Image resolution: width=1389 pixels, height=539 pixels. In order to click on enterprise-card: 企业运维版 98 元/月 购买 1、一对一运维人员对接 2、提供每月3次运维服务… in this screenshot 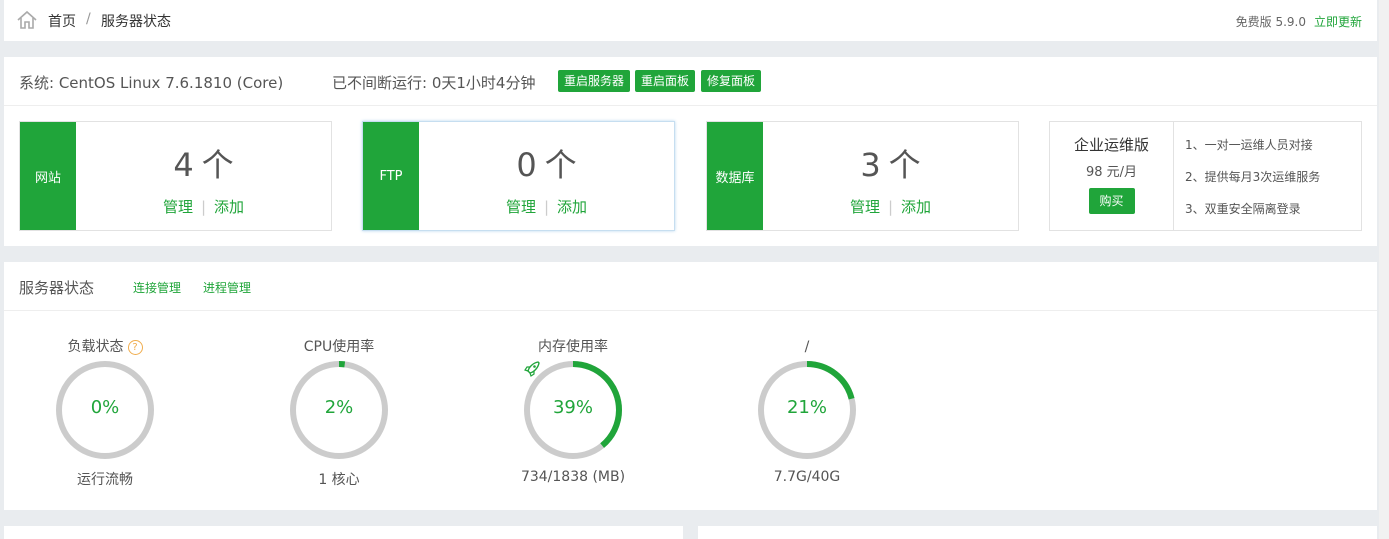, I will do `click(1205, 176)`.